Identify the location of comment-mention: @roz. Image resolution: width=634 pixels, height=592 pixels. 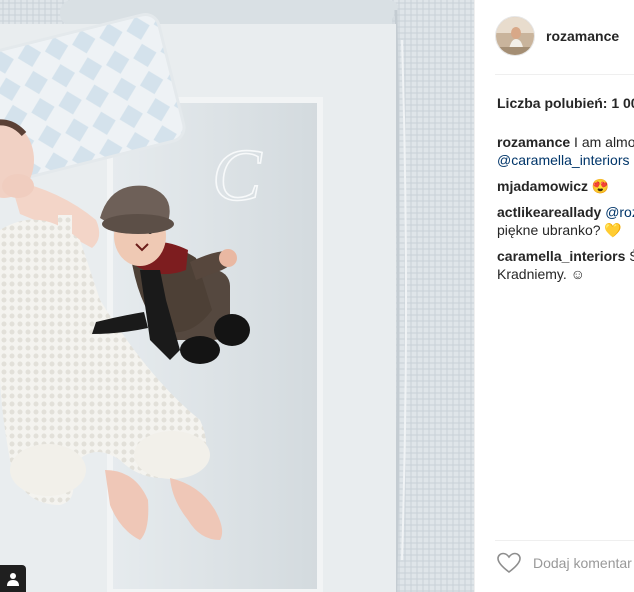
(619, 212).